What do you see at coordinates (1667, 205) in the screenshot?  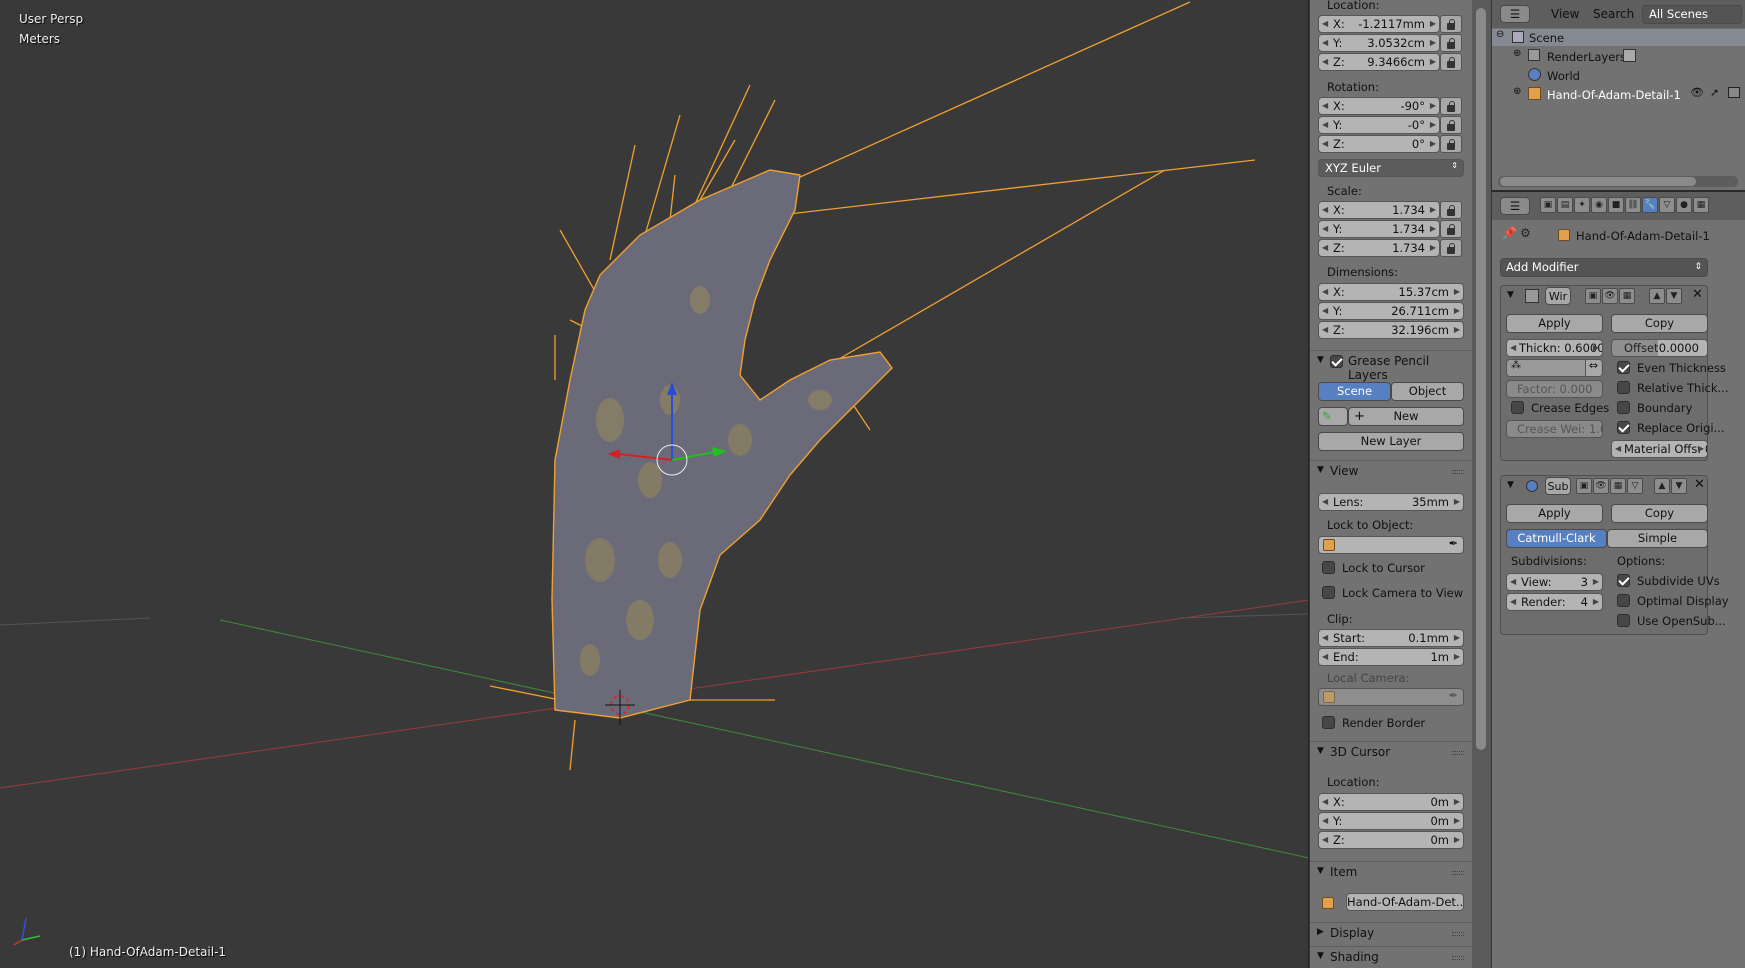 I see `data-tab-icon: ▽` at bounding box center [1667, 205].